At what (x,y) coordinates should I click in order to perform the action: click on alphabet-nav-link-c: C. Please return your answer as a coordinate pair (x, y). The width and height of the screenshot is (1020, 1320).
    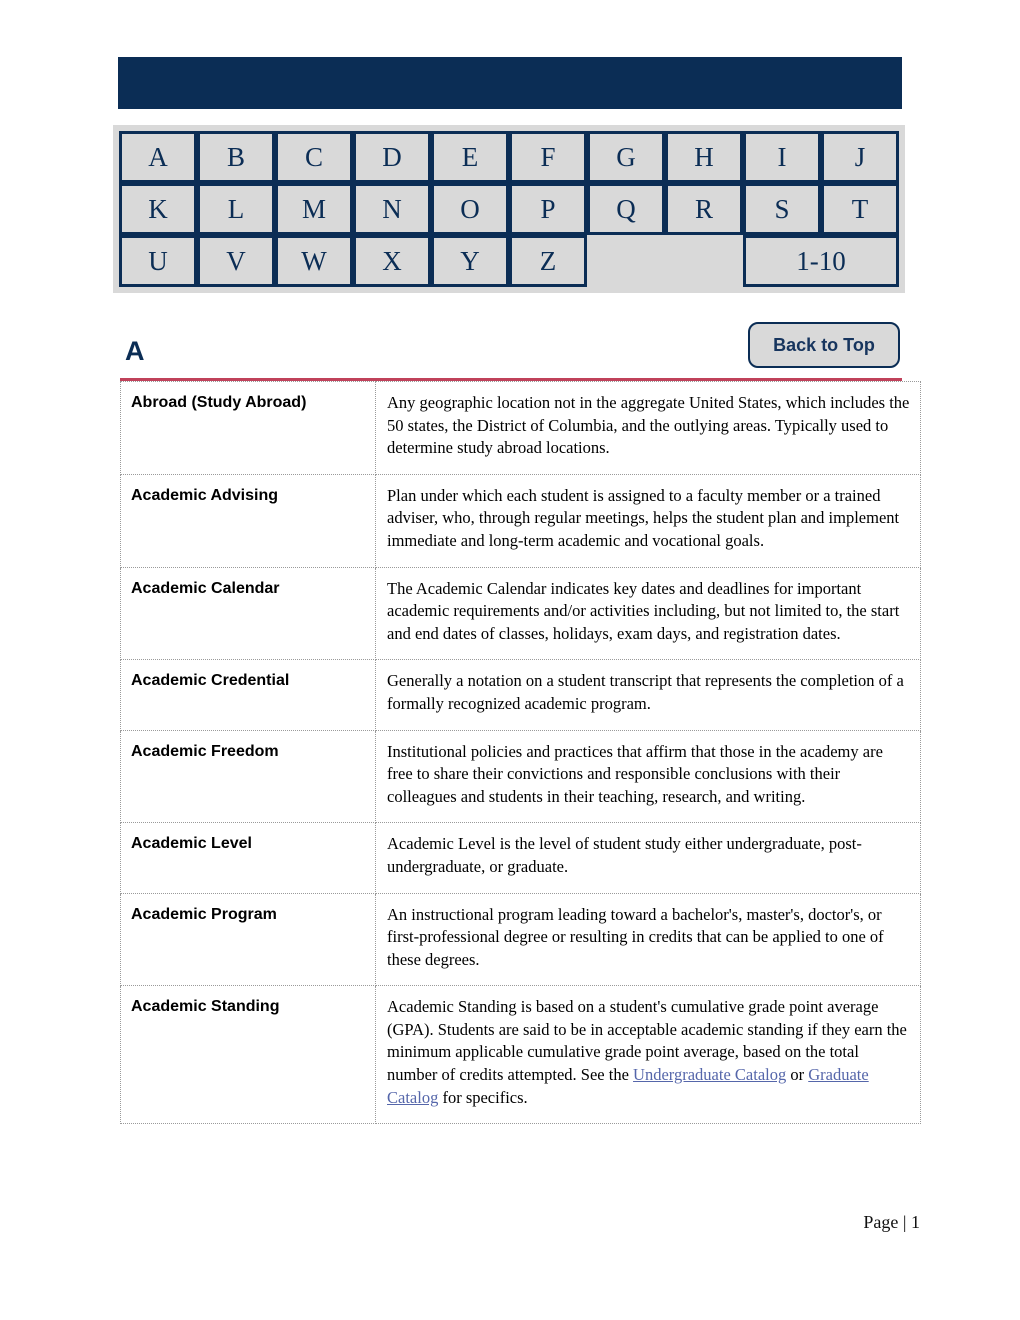
    Looking at the image, I should click on (314, 157).